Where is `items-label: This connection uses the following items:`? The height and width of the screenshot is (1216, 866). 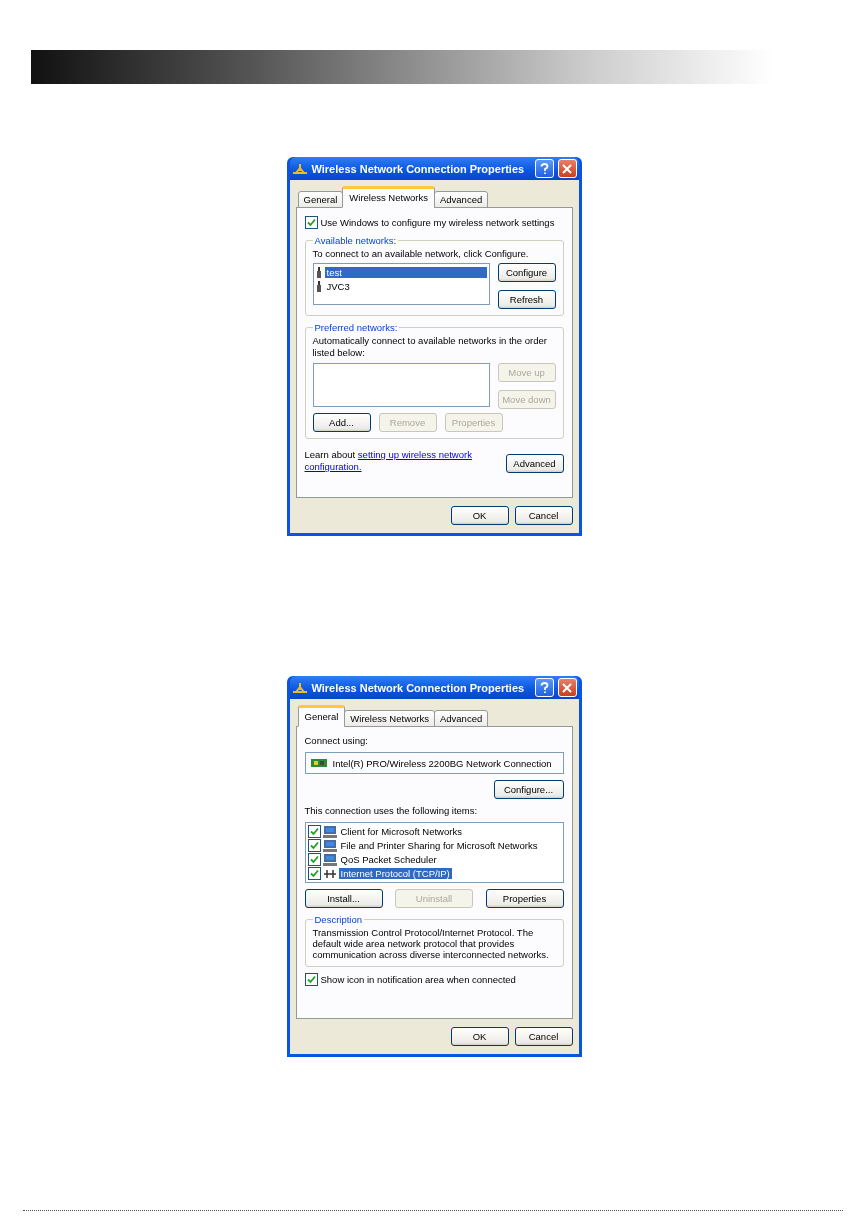 items-label: This connection uses the following items: is located at coordinates (391, 810).